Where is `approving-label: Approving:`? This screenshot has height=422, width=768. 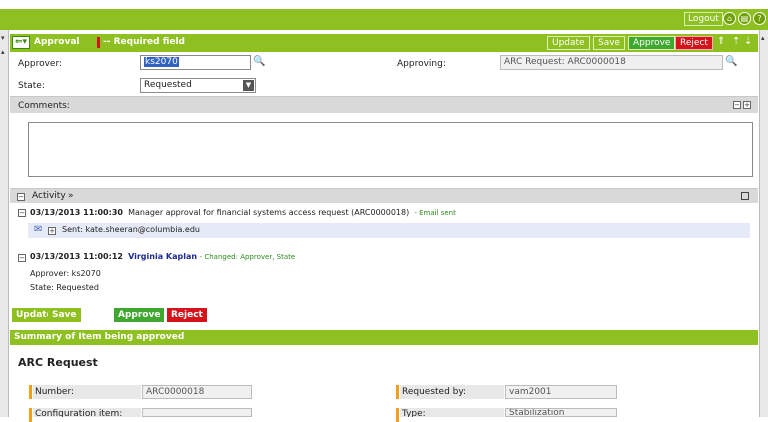 approving-label: Approving: is located at coordinates (421, 64).